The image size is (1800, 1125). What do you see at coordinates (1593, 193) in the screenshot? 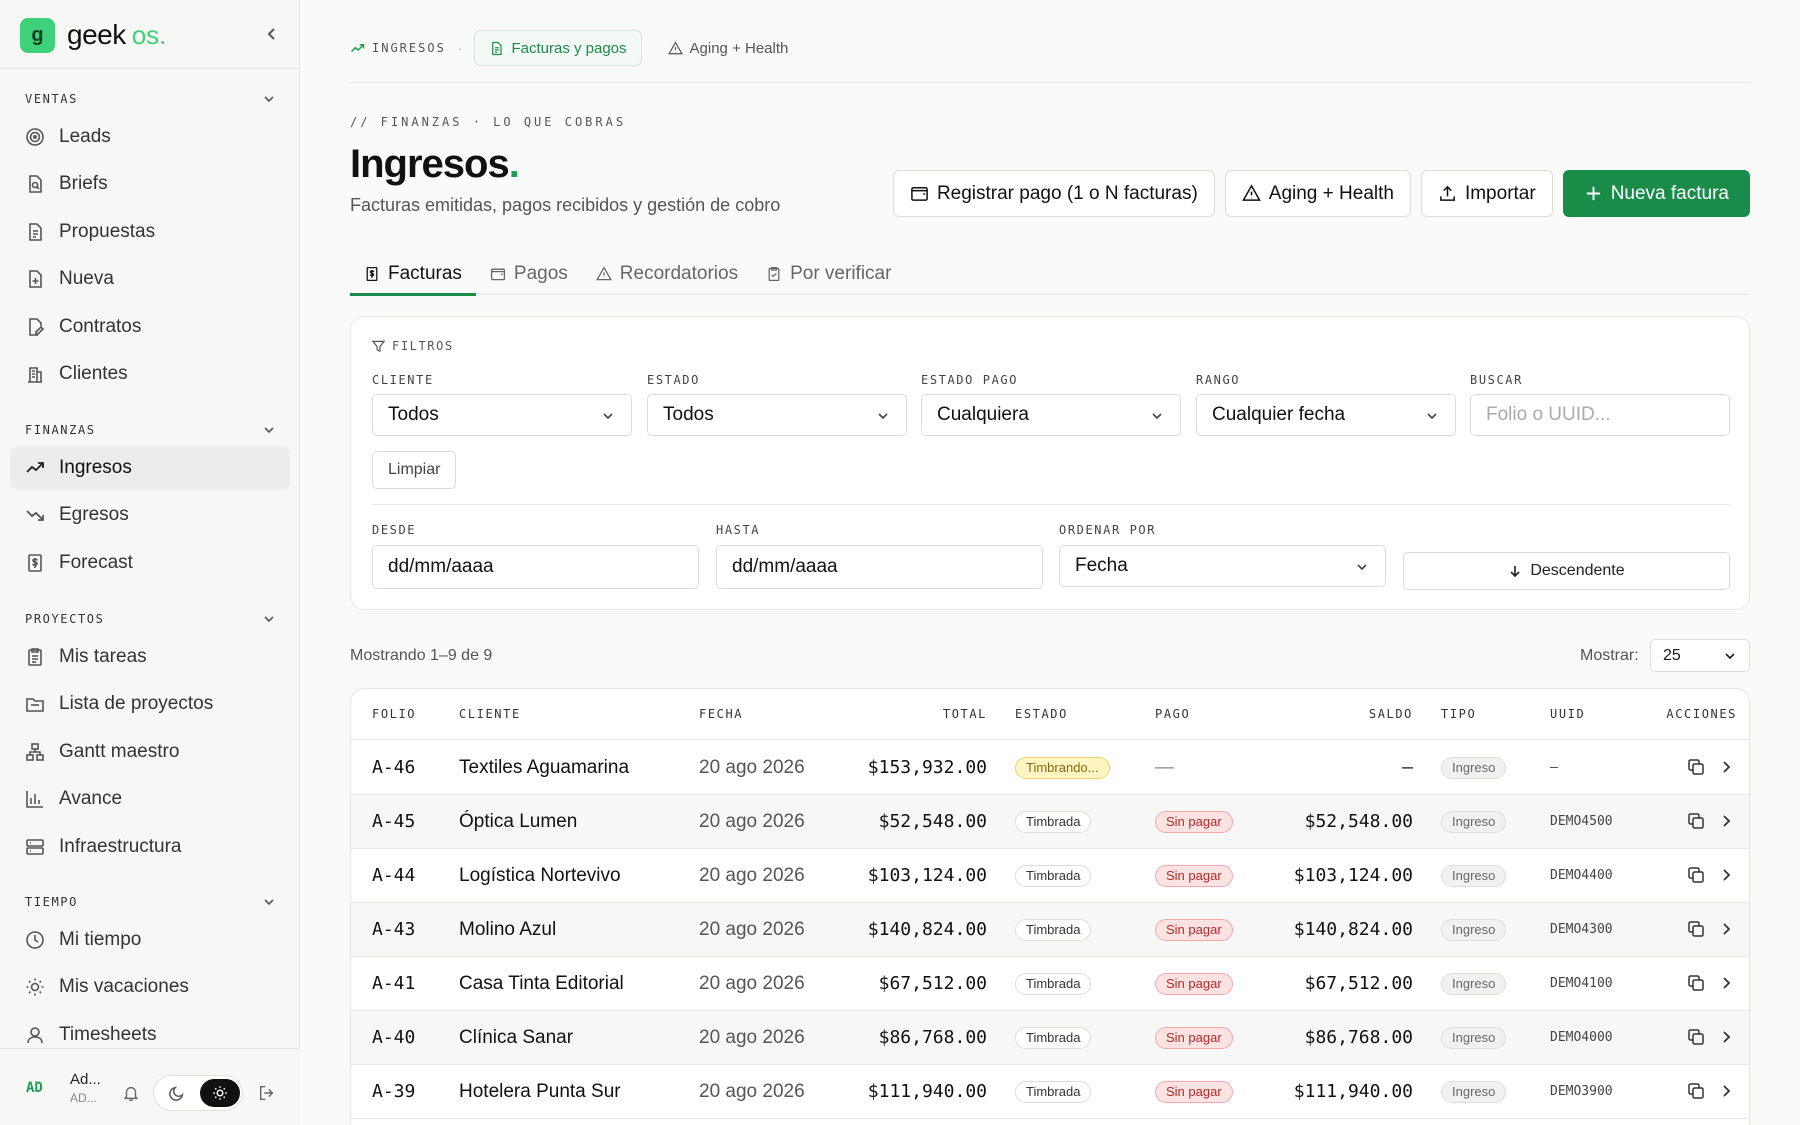
I see `plus-icon` at bounding box center [1593, 193].